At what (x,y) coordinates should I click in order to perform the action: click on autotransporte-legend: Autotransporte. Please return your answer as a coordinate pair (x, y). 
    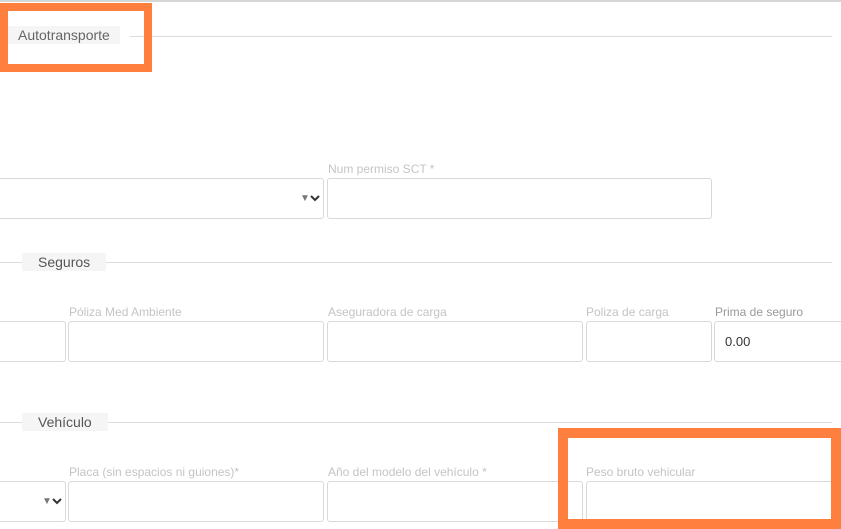
    Looking at the image, I should click on (64, 35).